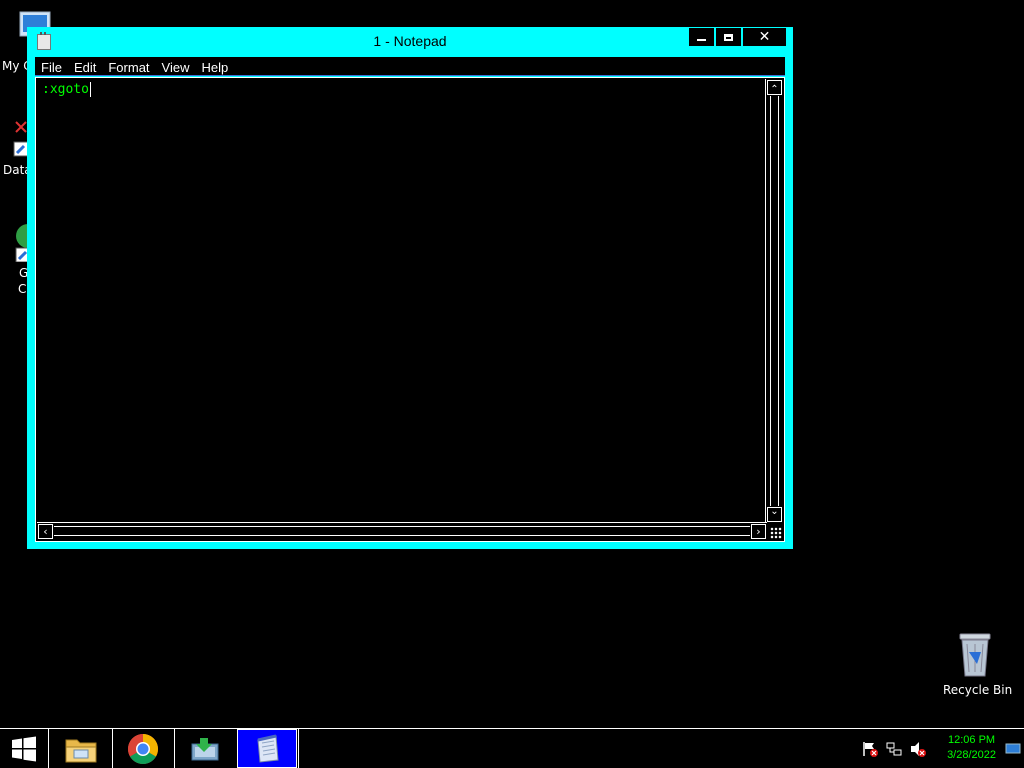 The height and width of the screenshot is (768, 1024). I want to click on menu-format: Format, so click(128, 66).